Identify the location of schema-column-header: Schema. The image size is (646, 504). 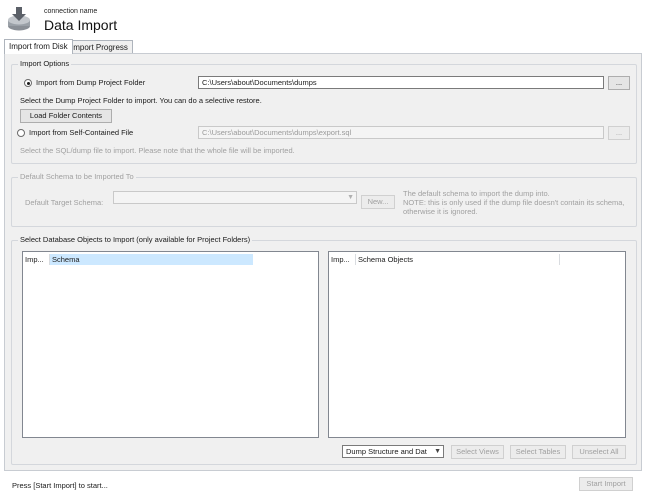
(151, 259).